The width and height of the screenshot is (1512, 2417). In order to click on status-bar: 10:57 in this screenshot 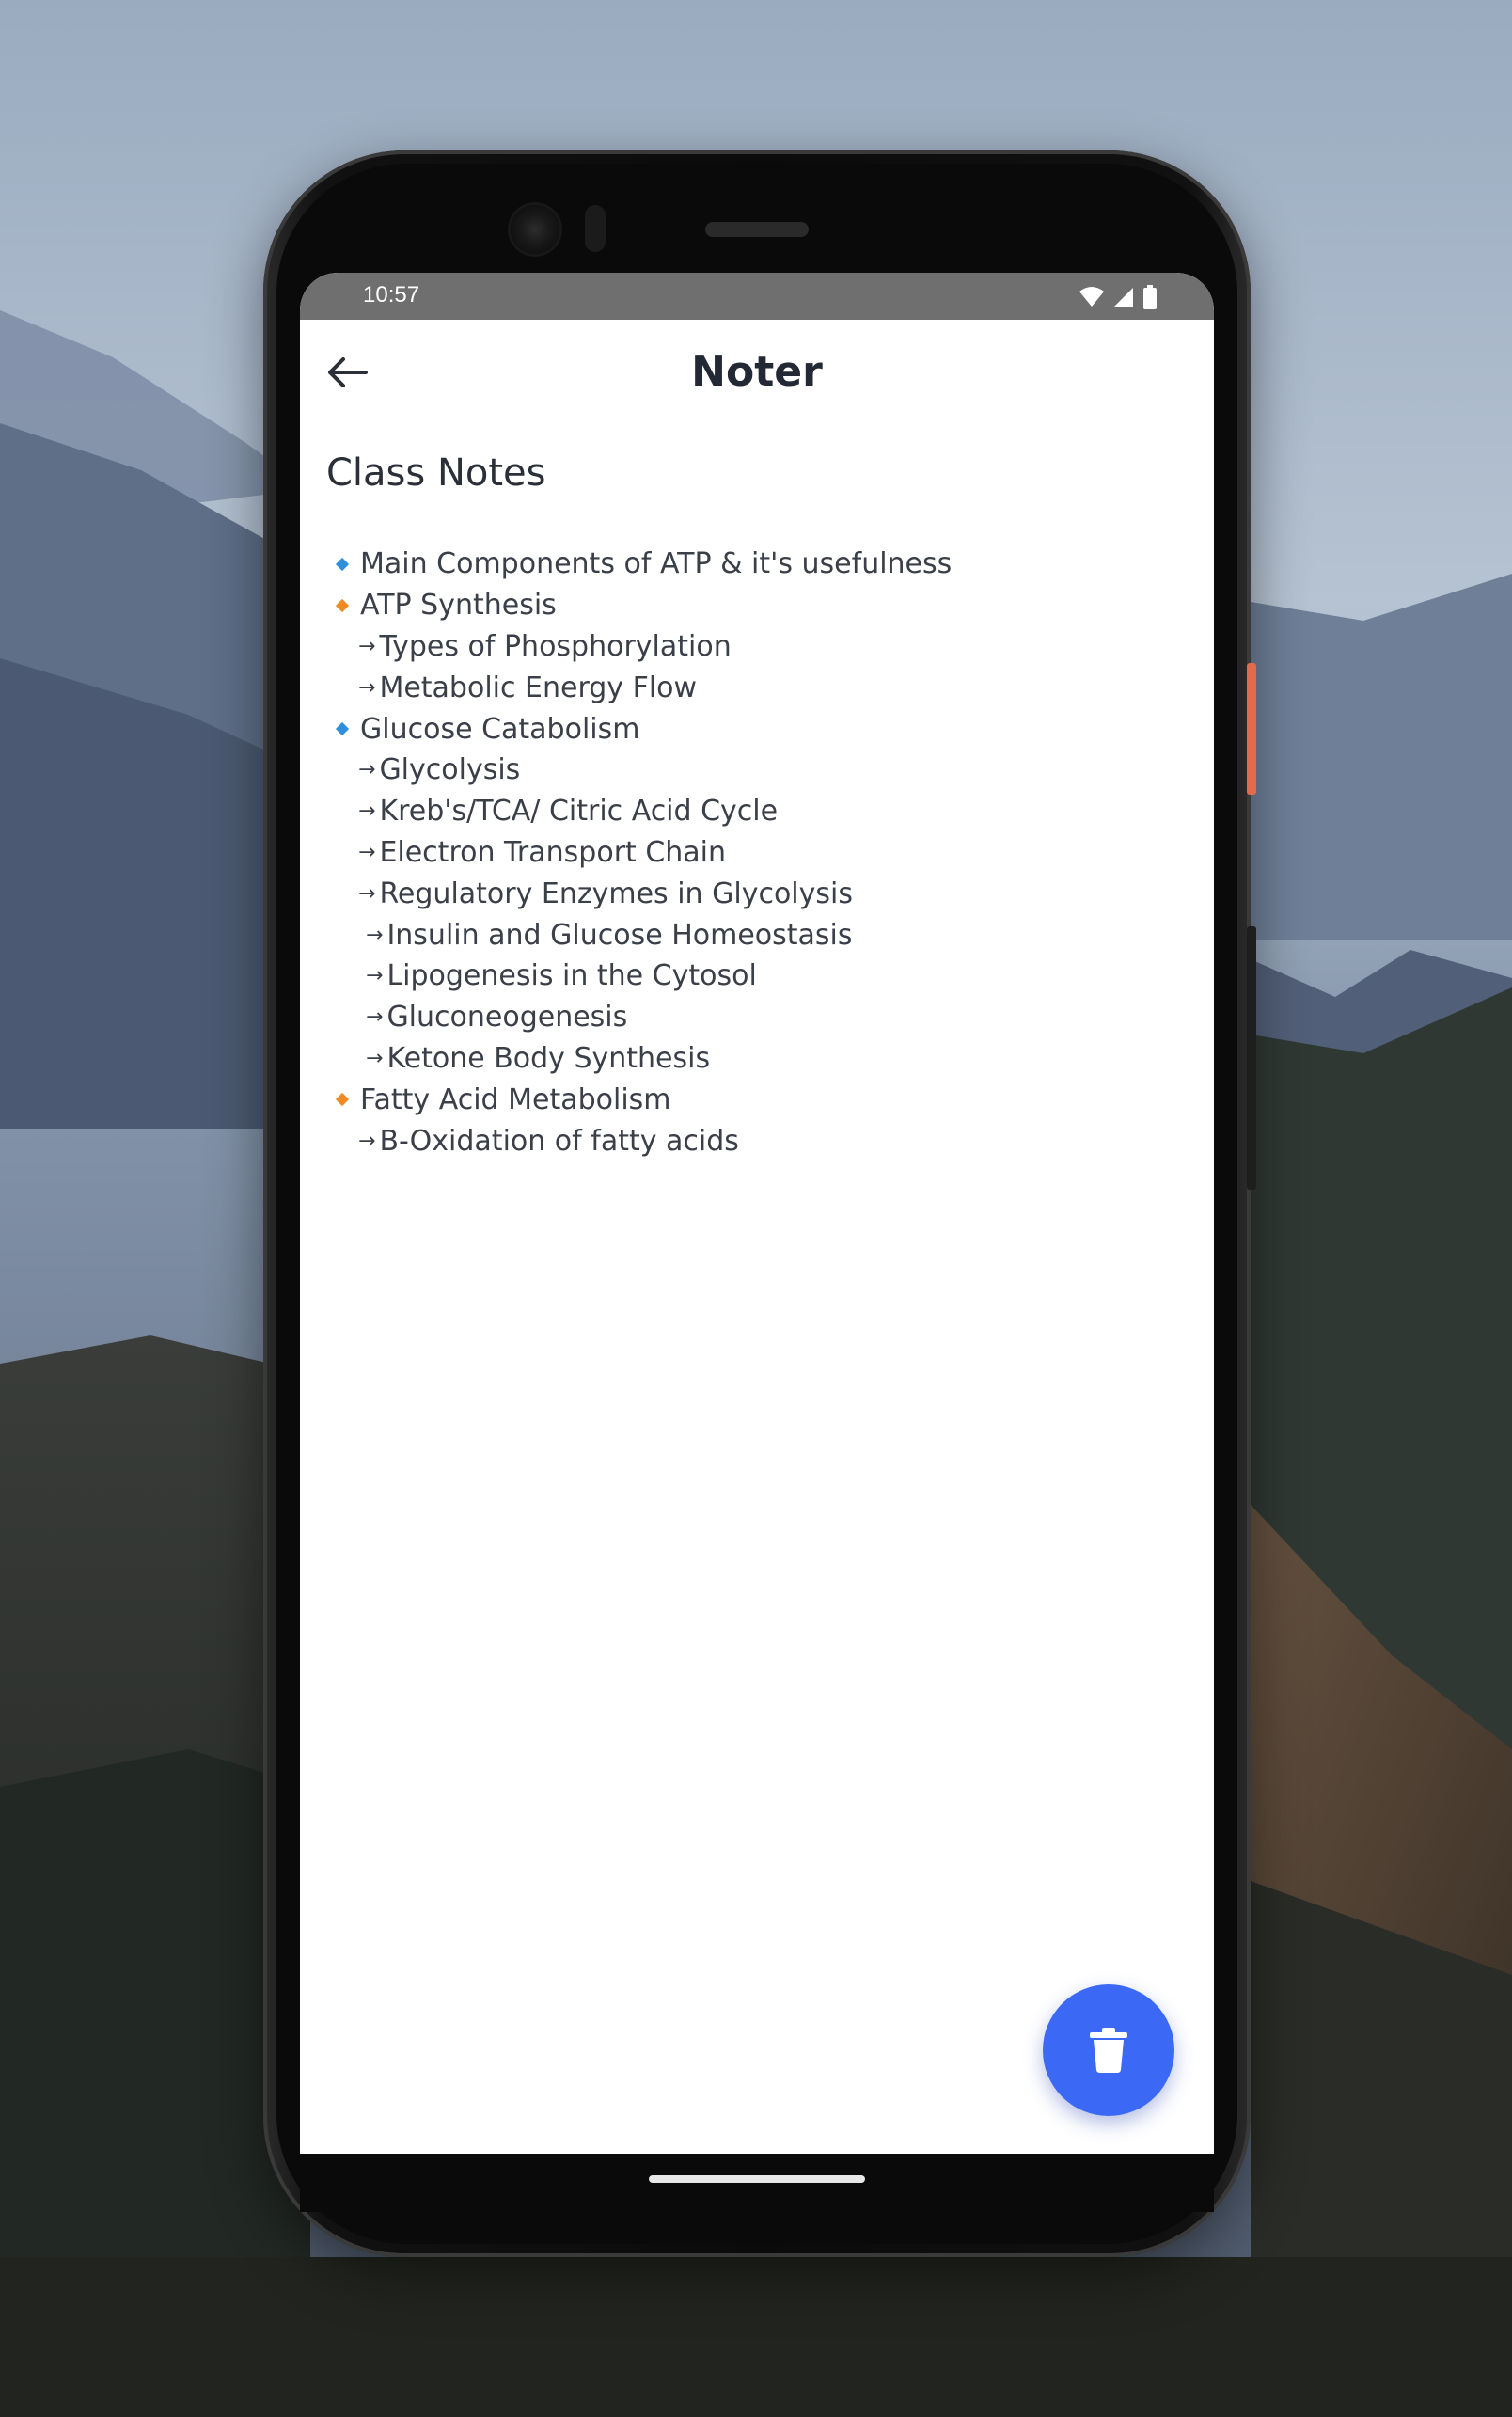, I will do `click(757, 296)`.